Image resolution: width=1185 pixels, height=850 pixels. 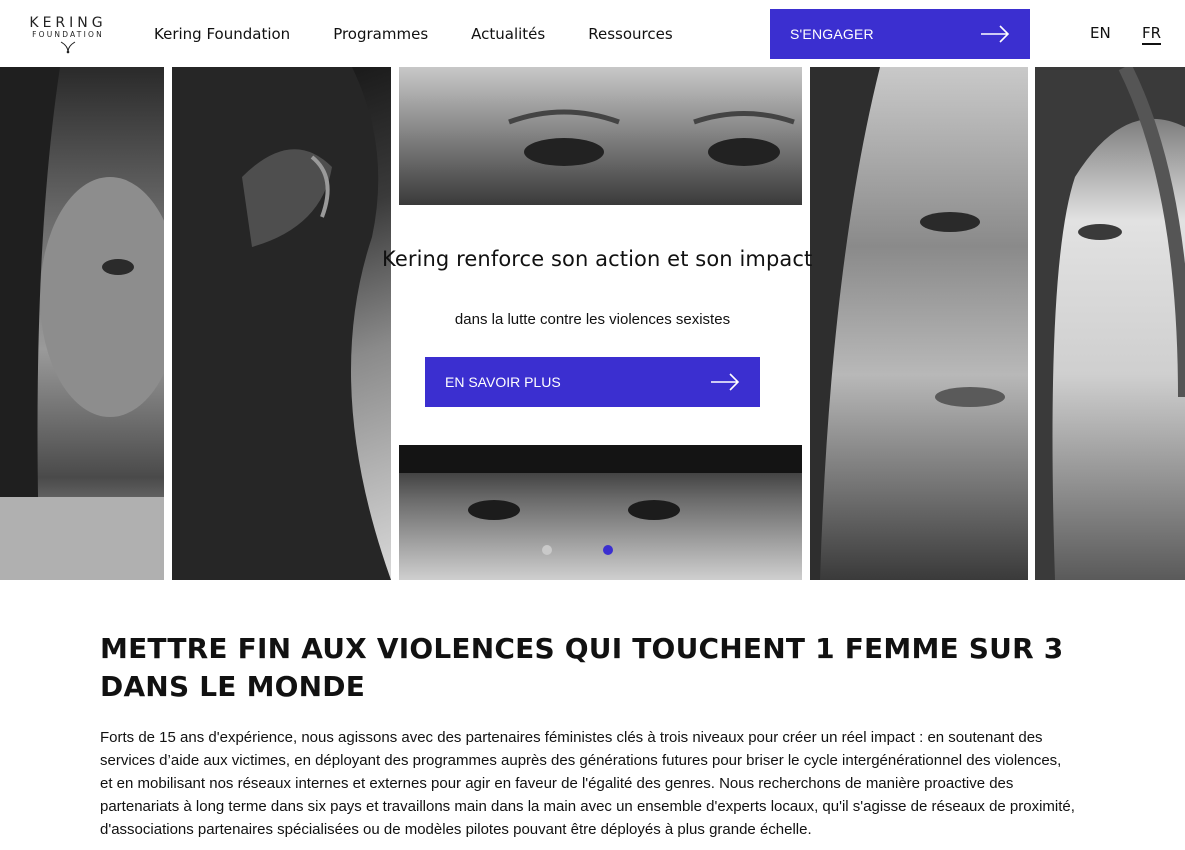 I want to click on nav-item-kering-foundation: Kering Foundation, so click(x=222, y=34).